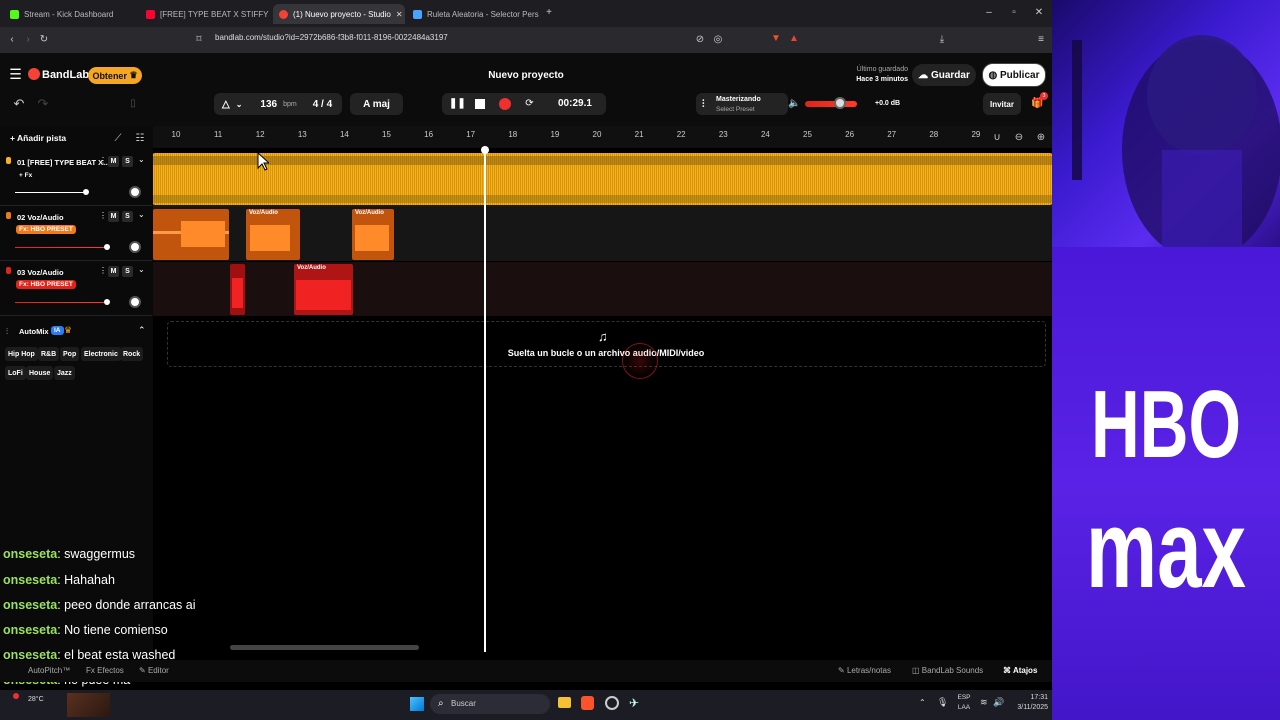 Image resolution: width=1280 pixels, height=720 pixels. What do you see at coordinates (831, 104) in the screenshot?
I see `master-volume-slider` at bounding box center [831, 104].